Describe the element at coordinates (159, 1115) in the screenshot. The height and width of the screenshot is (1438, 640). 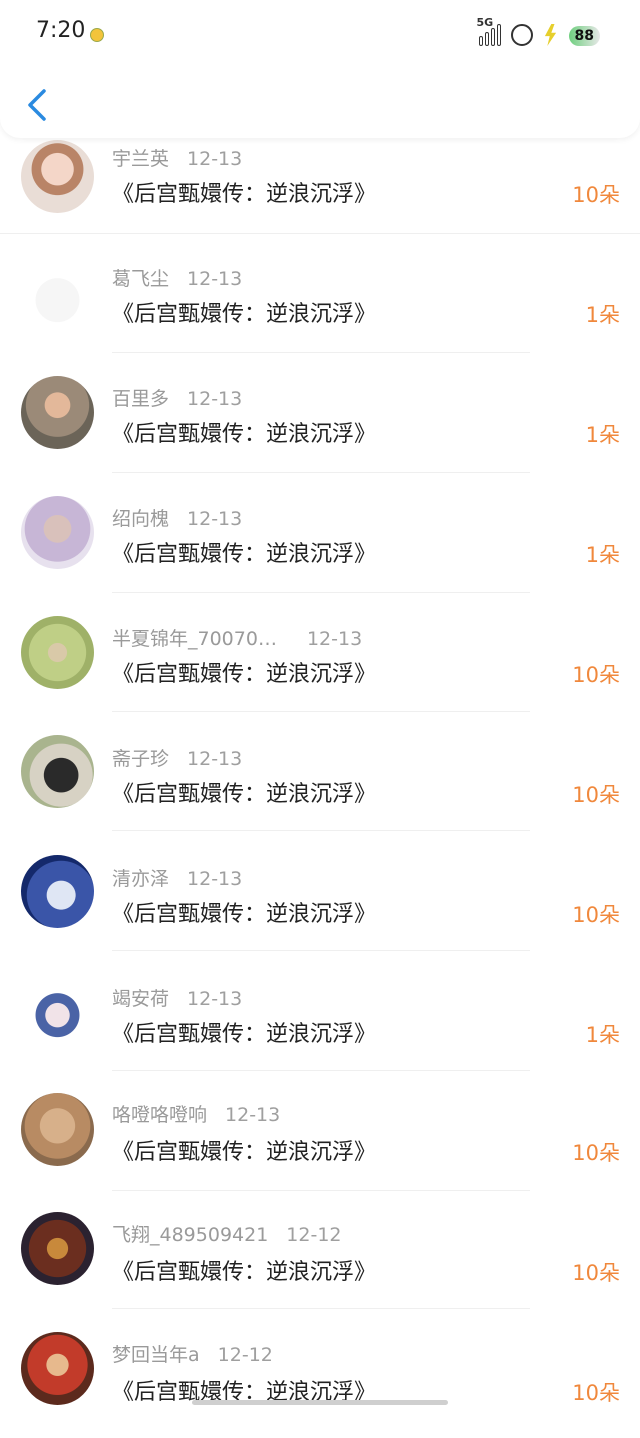
I see `user-name: 咯噔咯噔响` at that location.